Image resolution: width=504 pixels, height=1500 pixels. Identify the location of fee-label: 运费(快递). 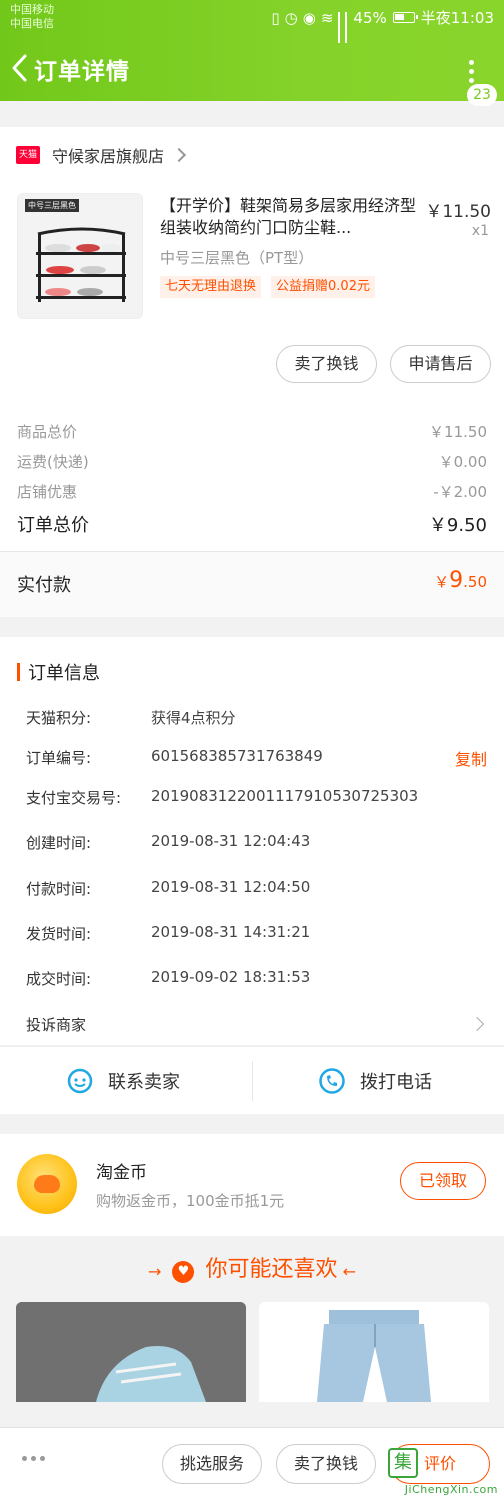
(53, 462).